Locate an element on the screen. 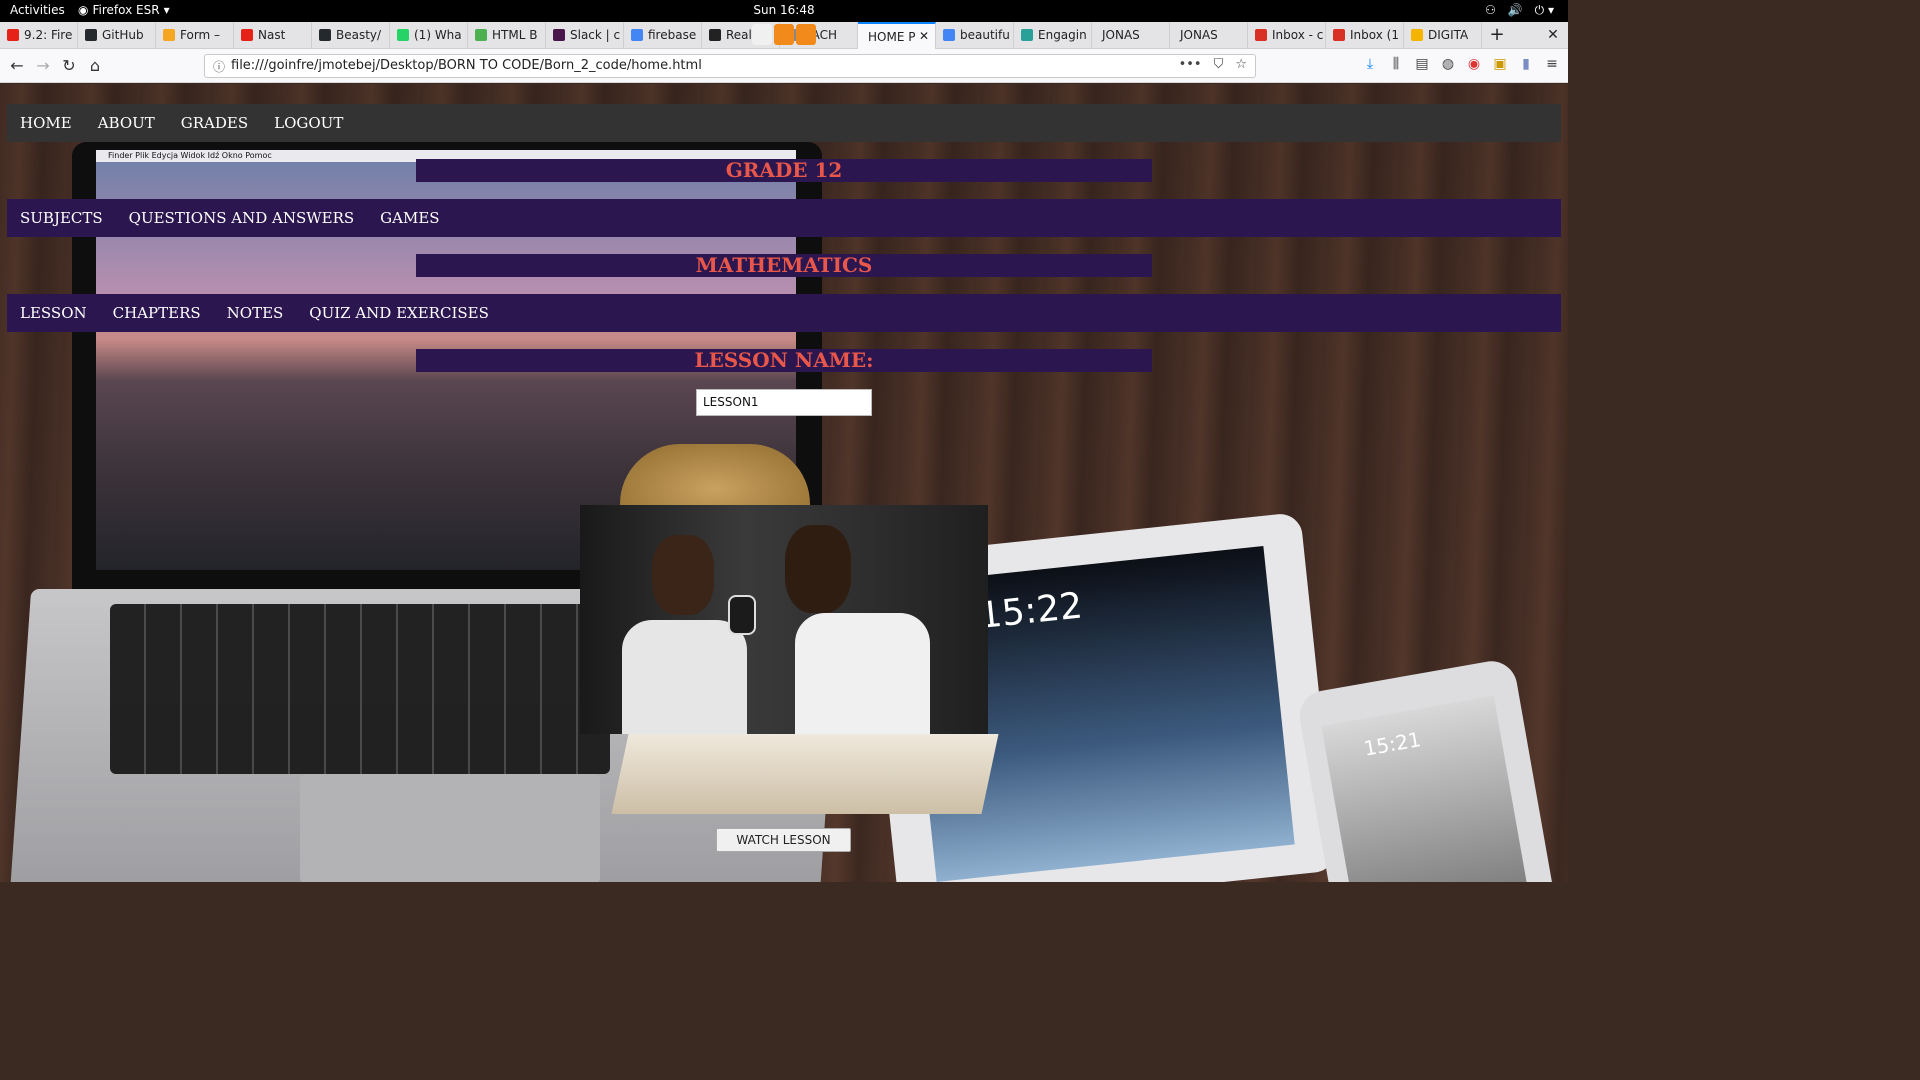  power-icon: ⏻ ▾ is located at coordinates (1544, 10).